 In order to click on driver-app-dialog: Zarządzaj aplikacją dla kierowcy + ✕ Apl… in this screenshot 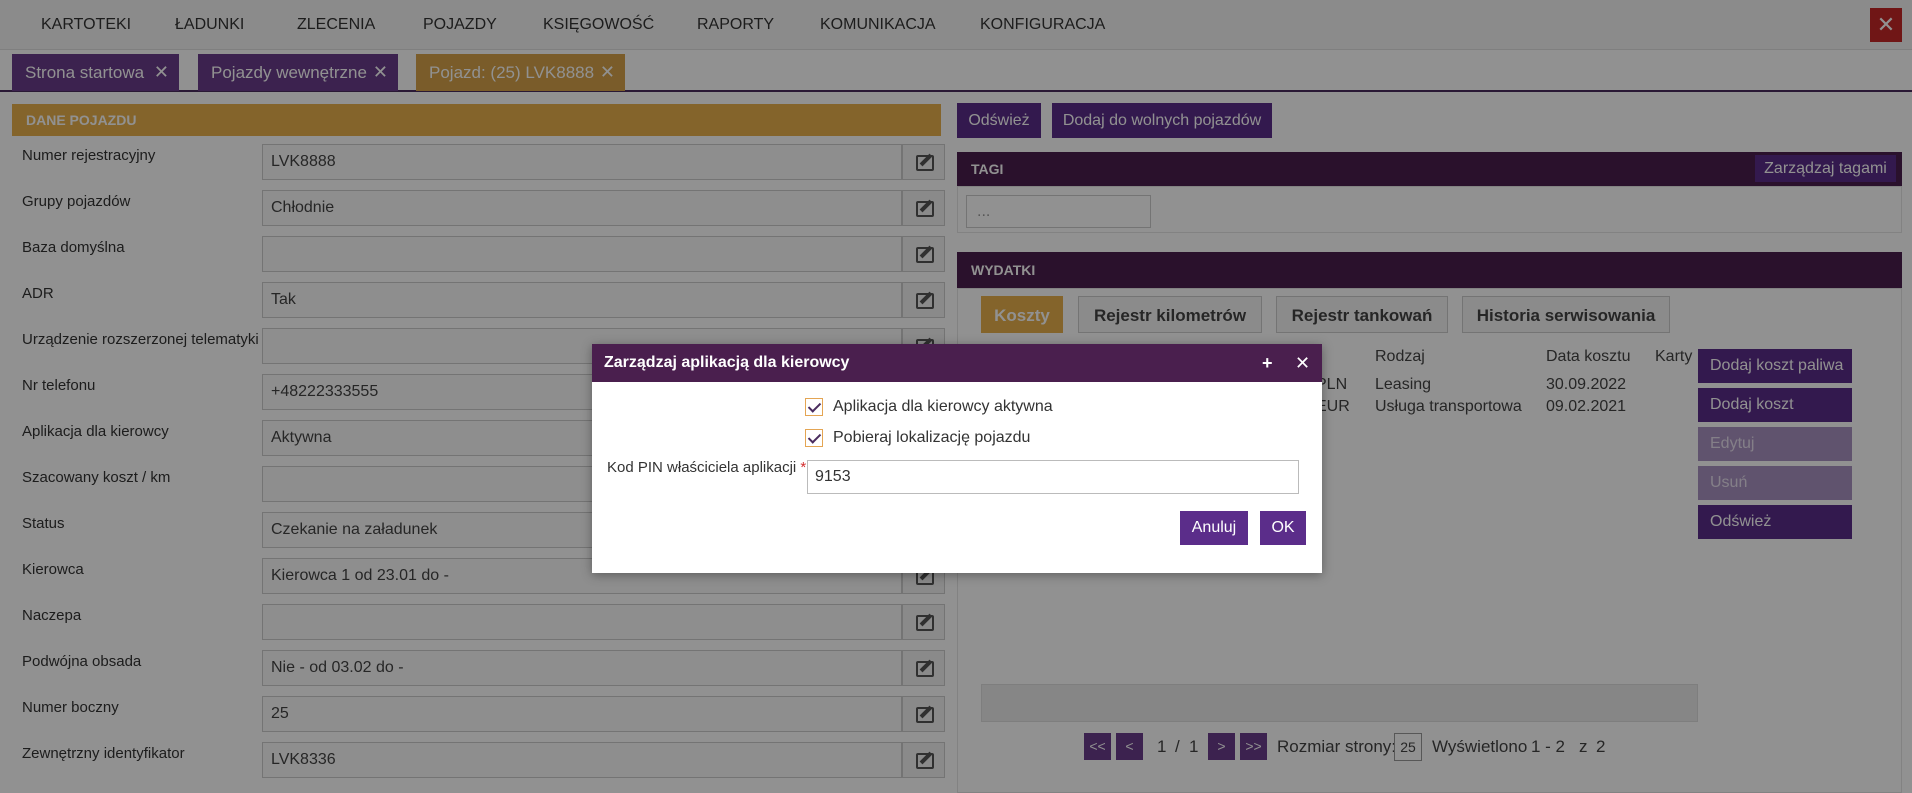, I will do `click(957, 458)`.